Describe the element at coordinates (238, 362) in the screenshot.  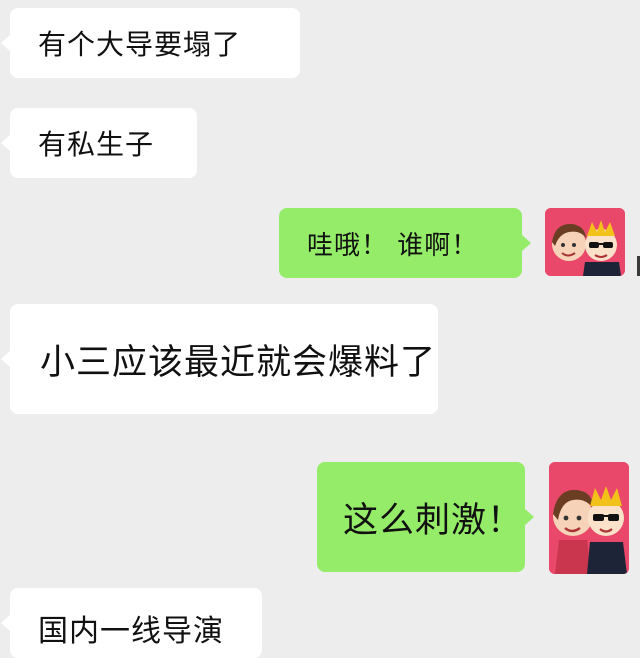
I see `message-text: 小三应该最近就会爆料了` at that location.